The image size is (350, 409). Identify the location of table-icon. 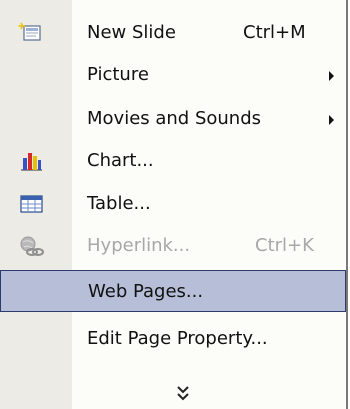
(31, 204).